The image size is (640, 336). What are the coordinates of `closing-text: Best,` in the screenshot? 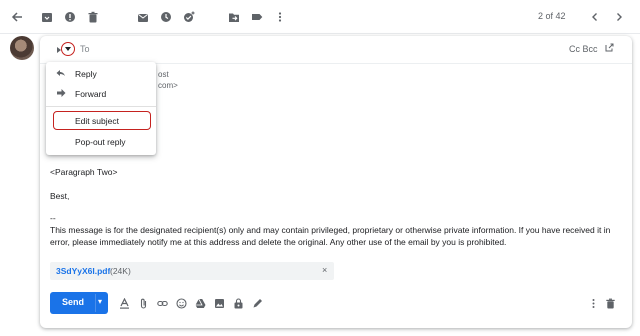 It's located at (60, 196).